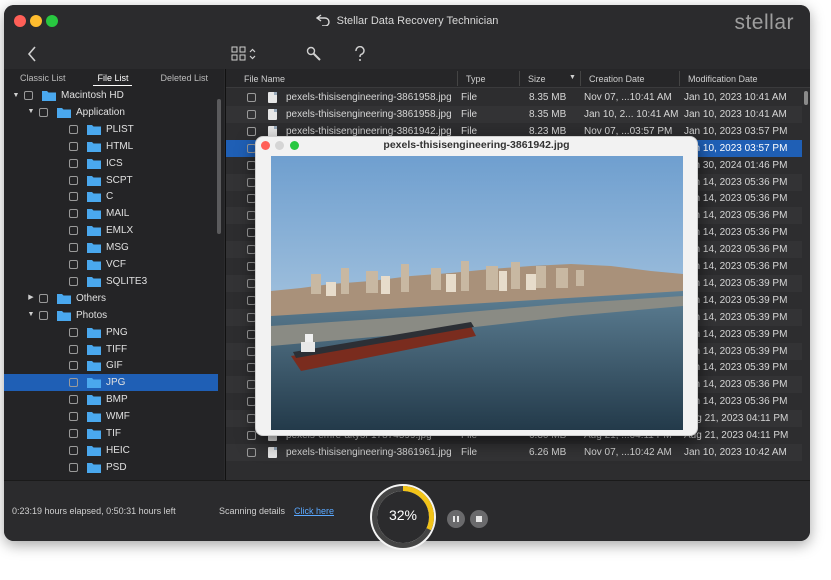 This screenshot has width=831, height=580. Describe the element at coordinates (111, 95) in the screenshot. I see `tree-item-macintosh-hd: ▼ Macintosh HD` at that location.